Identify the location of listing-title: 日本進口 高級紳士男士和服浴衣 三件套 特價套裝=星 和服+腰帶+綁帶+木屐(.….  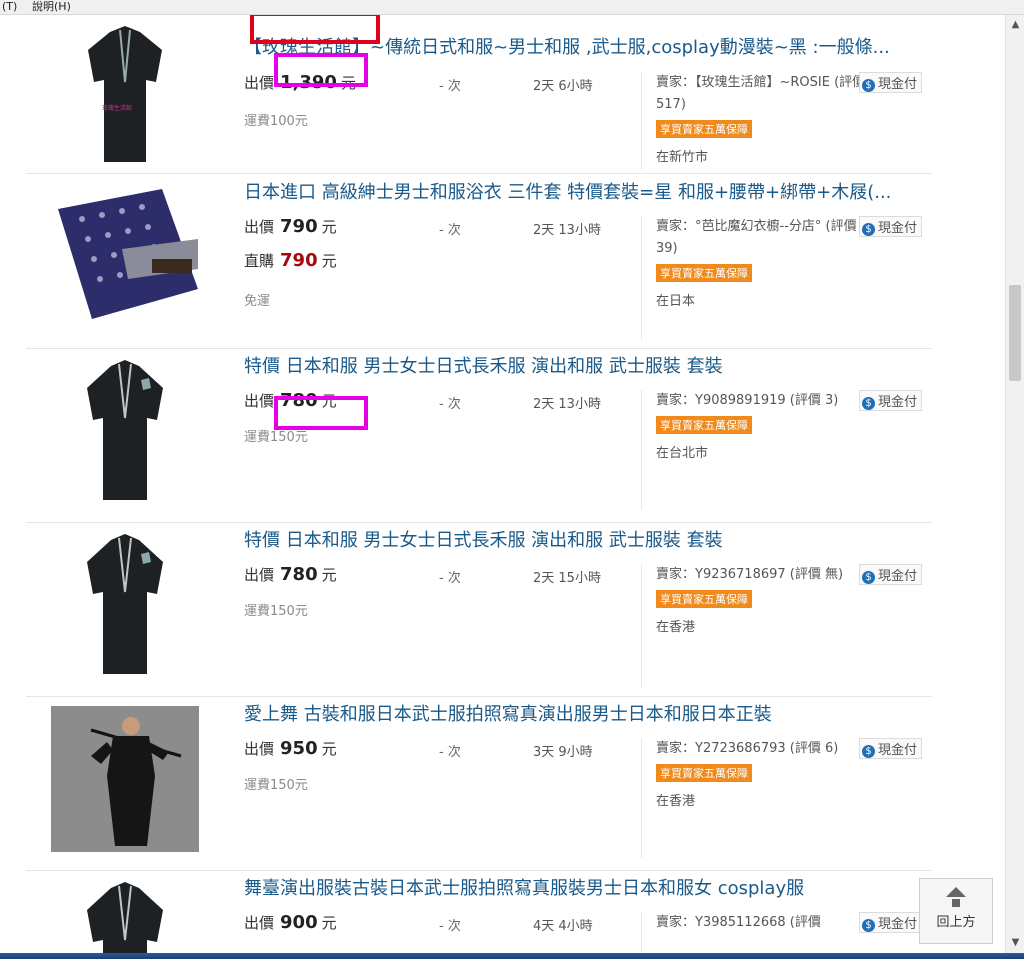
(584, 191).